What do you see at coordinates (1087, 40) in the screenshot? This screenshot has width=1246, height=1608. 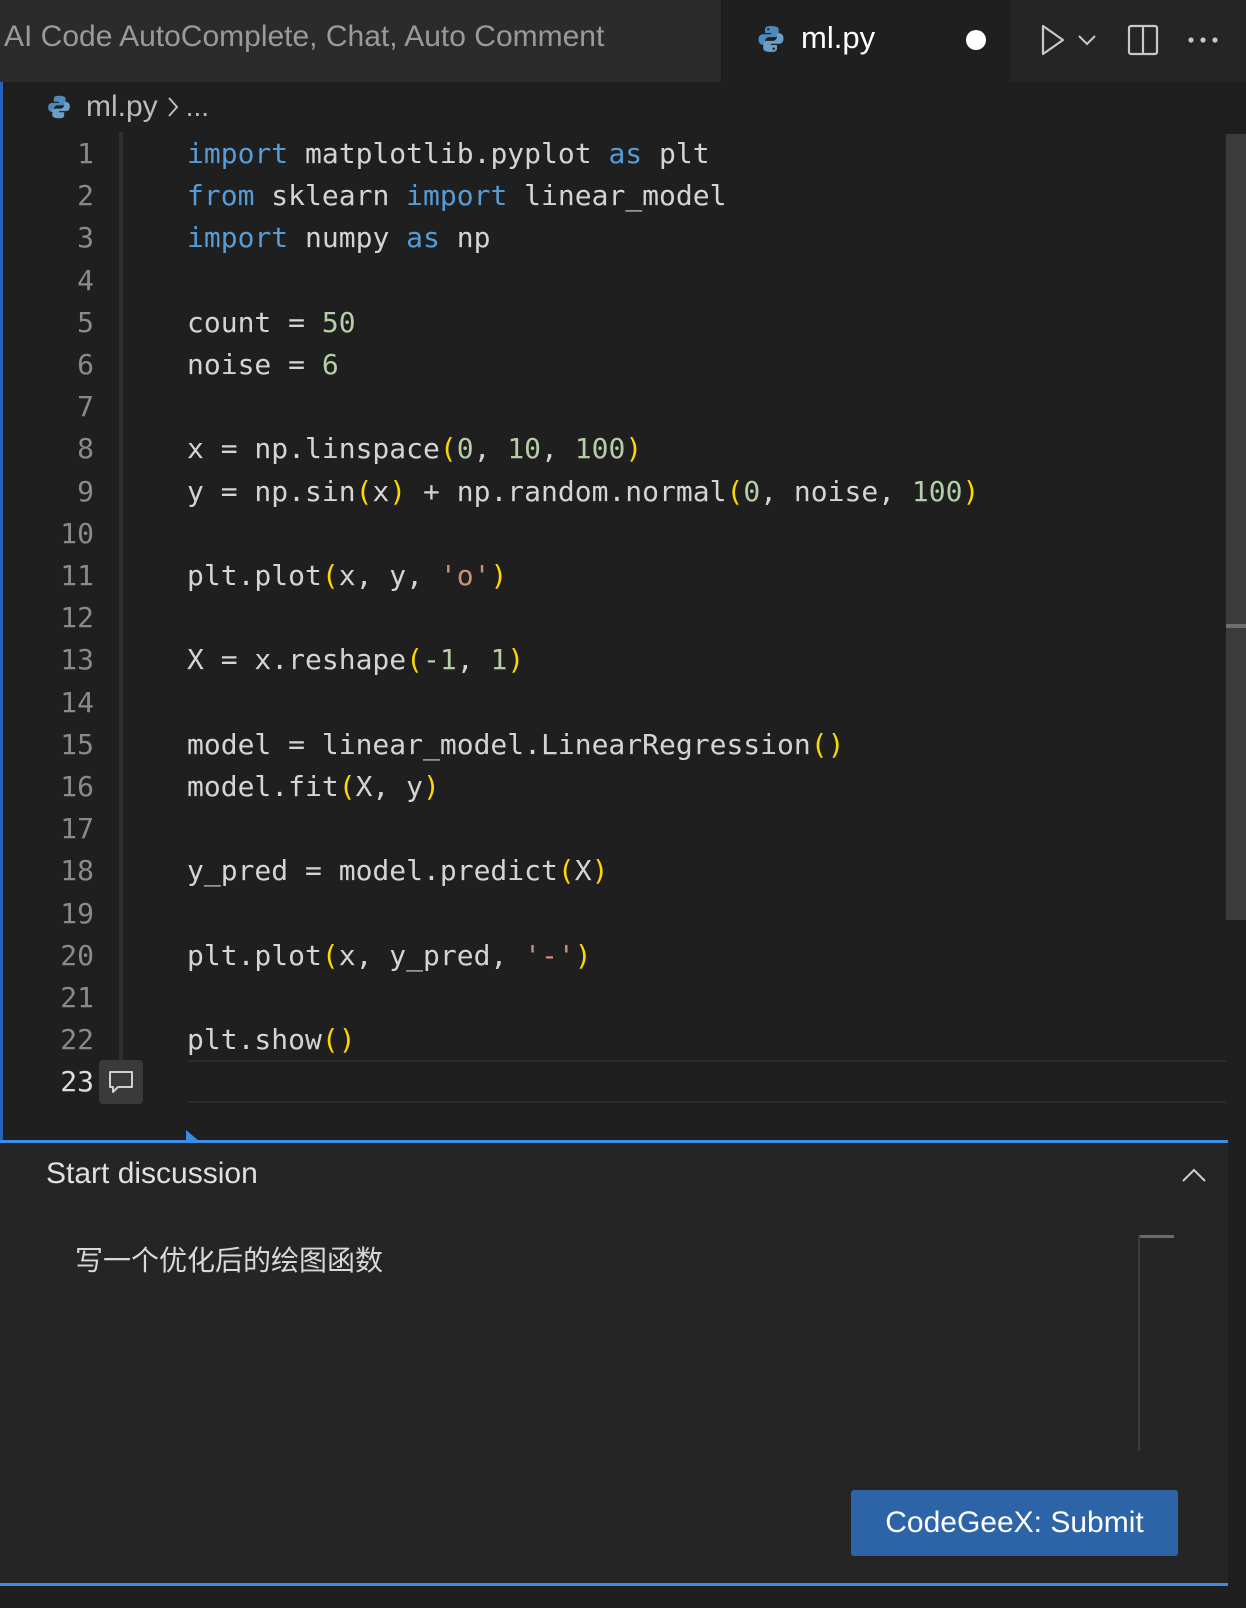 I see `chevron-down-icon` at bounding box center [1087, 40].